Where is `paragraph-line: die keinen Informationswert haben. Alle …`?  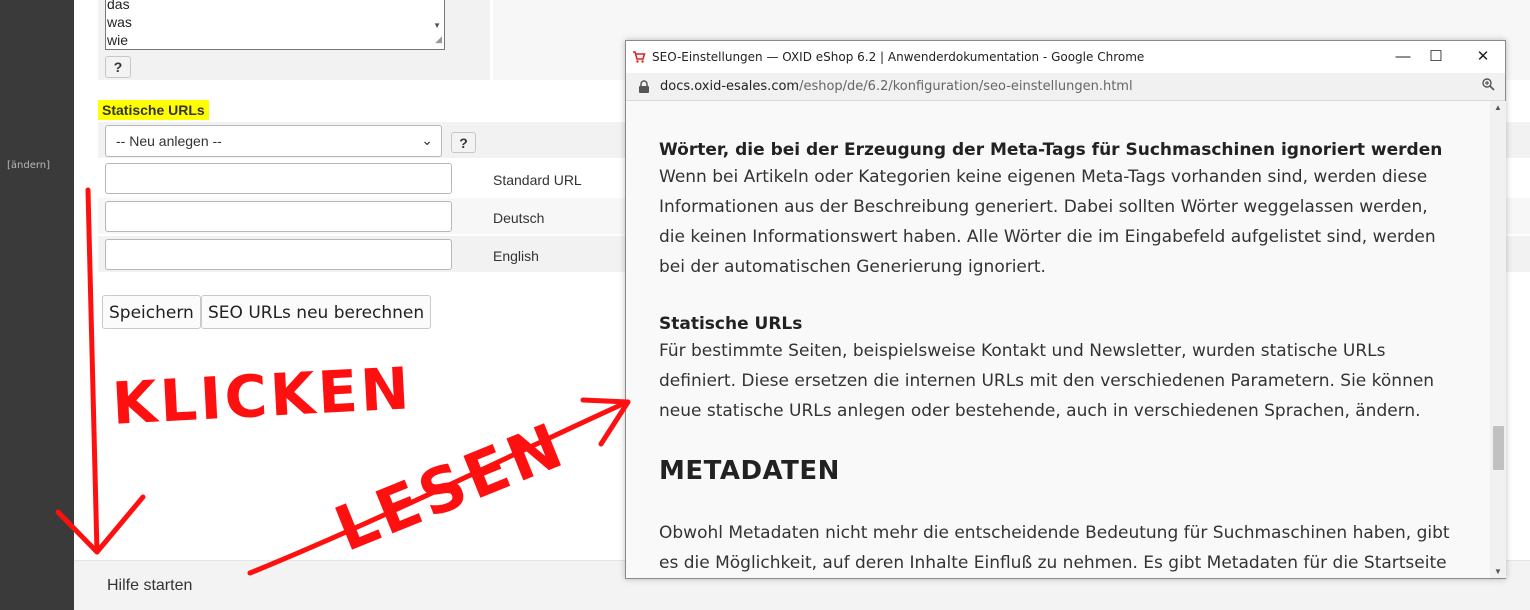
paragraph-line: die keinen Informationswert haben. Alle … is located at coordinates (1047, 237).